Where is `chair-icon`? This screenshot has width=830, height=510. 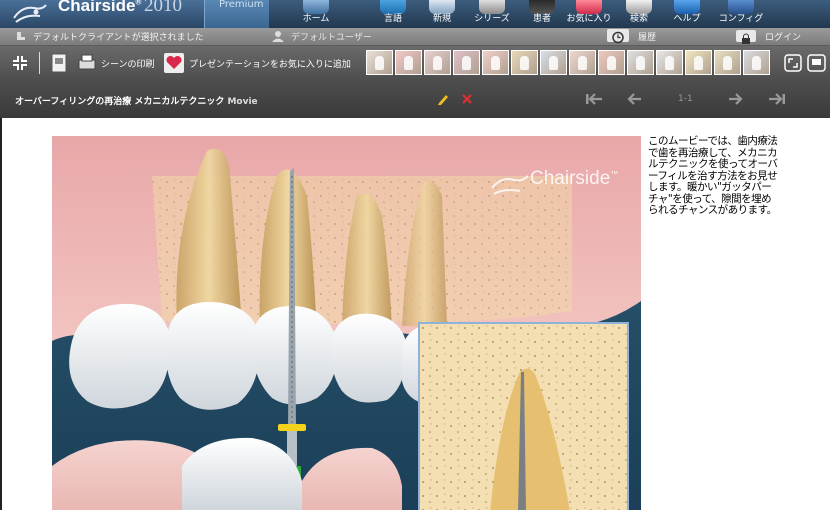 chair-icon is located at coordinates (21, 36).